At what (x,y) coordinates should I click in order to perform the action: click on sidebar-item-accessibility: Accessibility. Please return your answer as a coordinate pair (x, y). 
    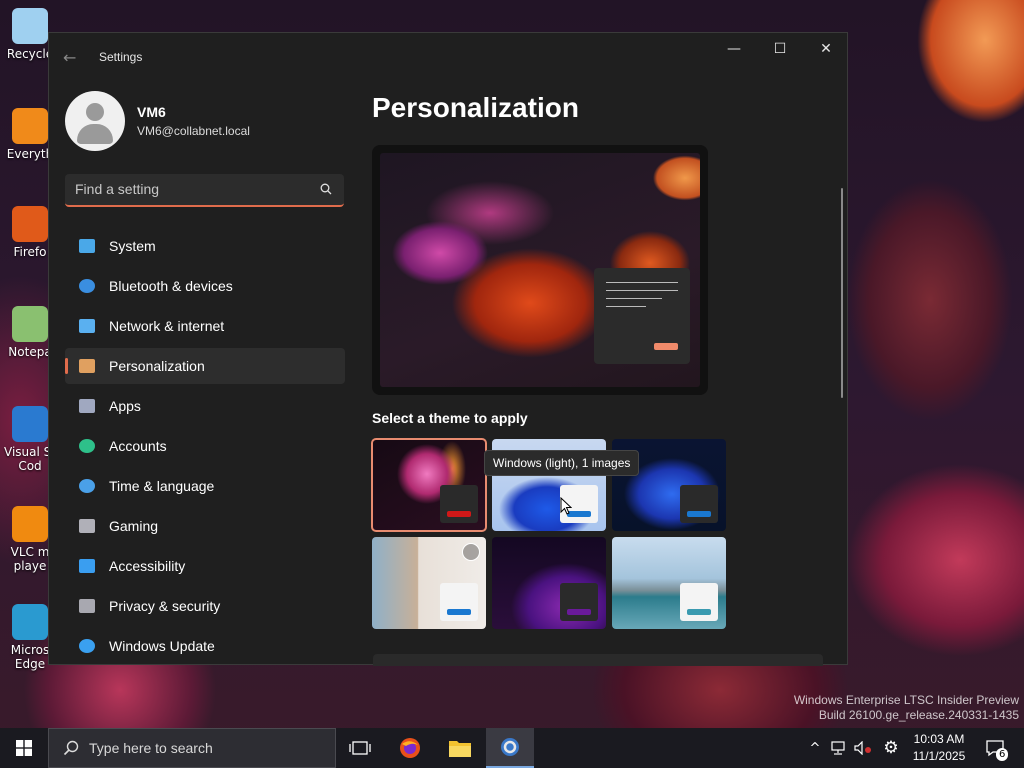
    Looking at the image, I should click on (205, 566).